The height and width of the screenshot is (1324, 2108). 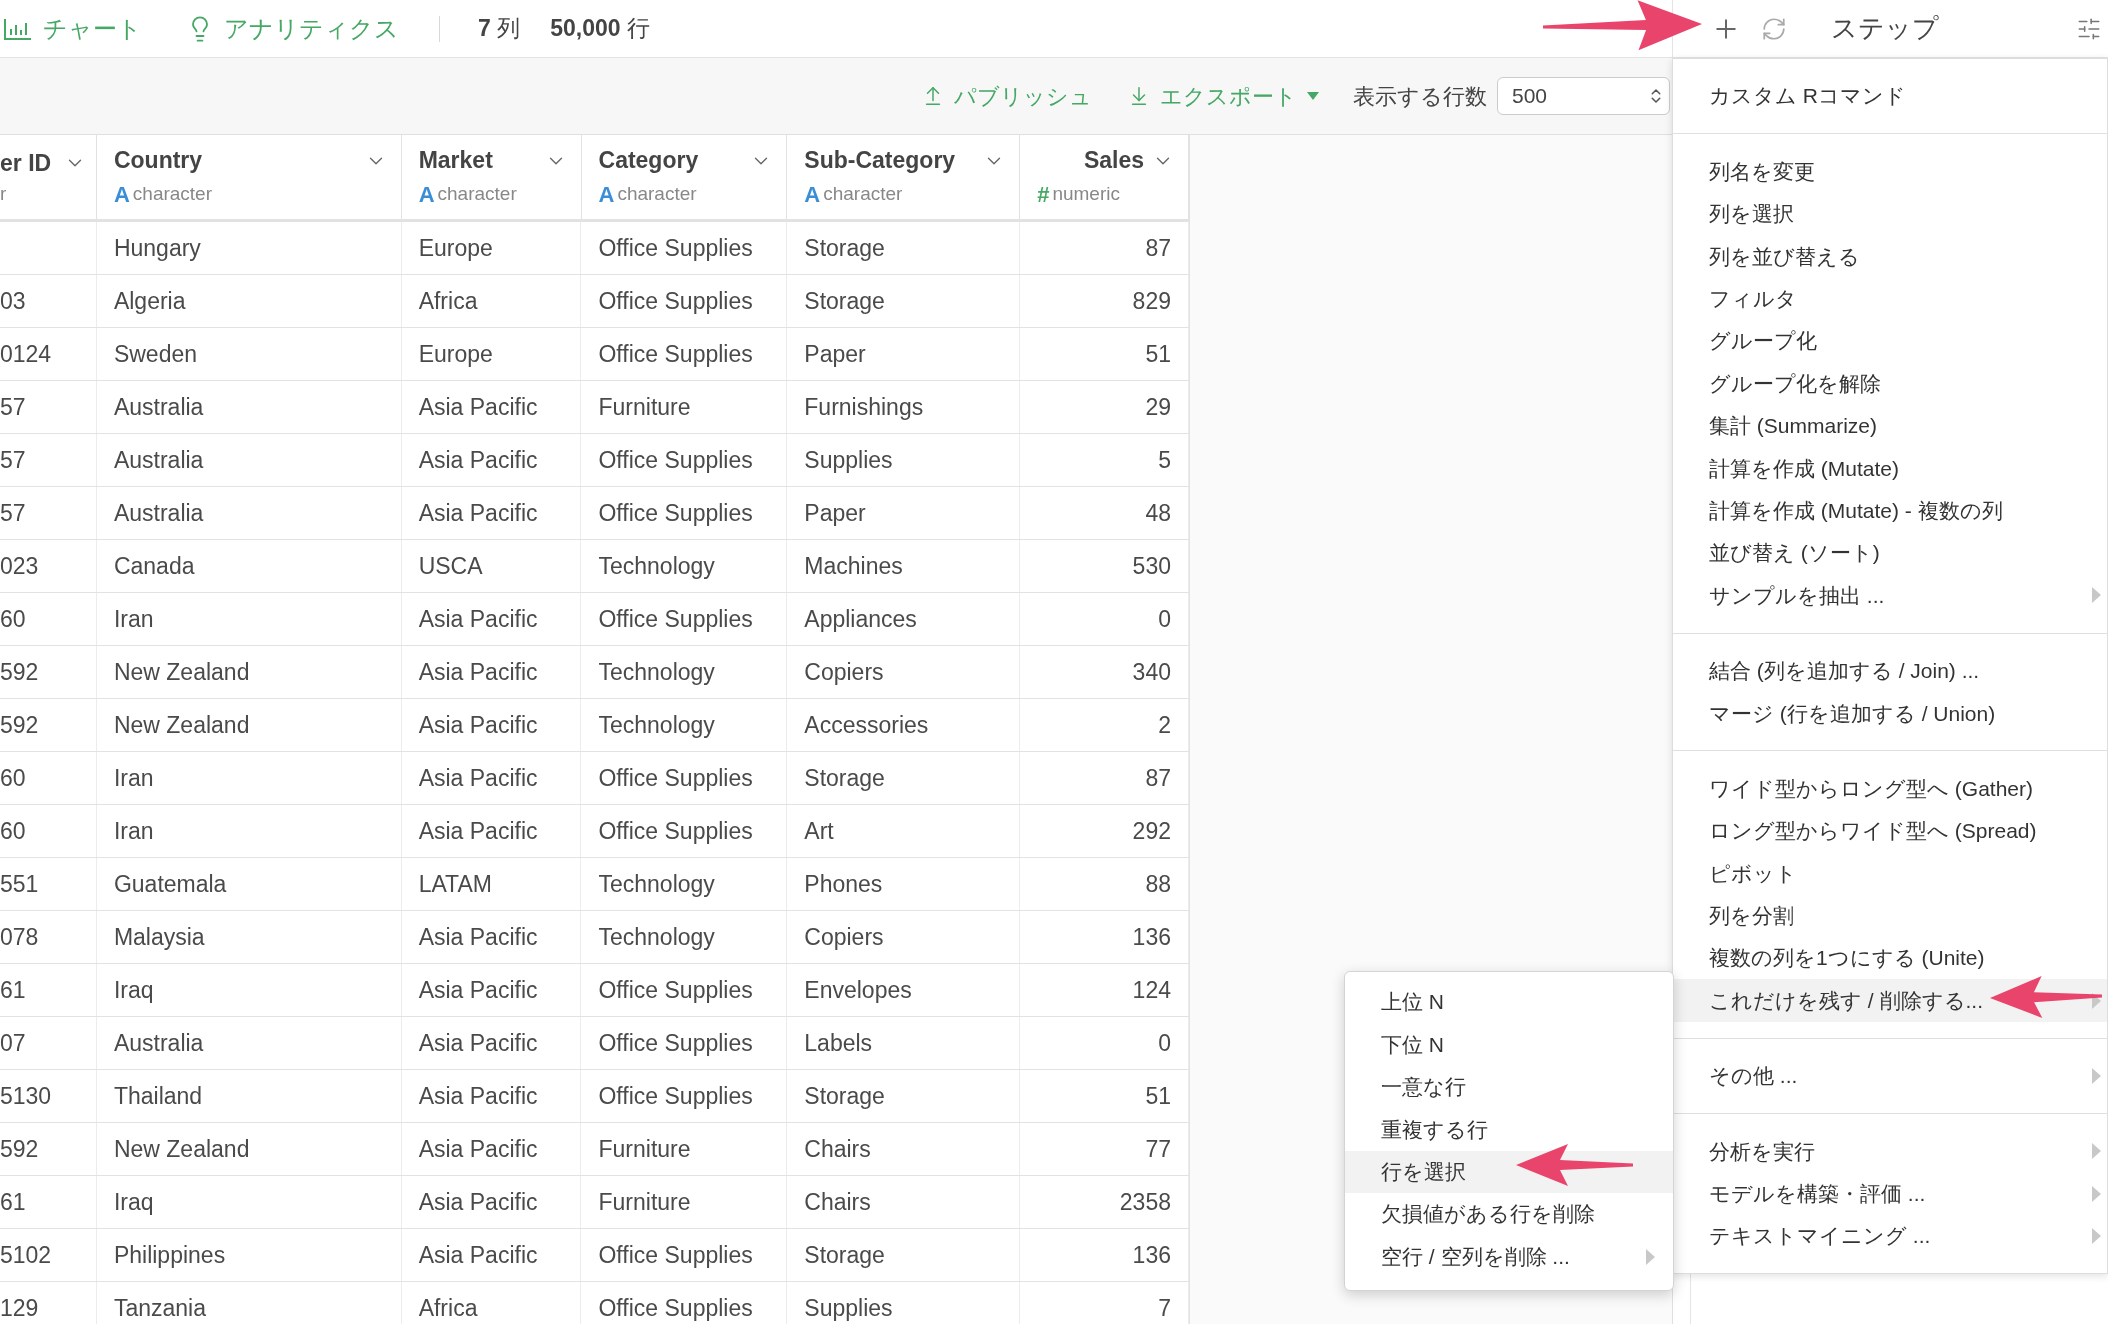 What do you see at coordinates (1151, 672) in the screenshot?
I see `table-cell-text: 340` at bounding box center [1151, 672].